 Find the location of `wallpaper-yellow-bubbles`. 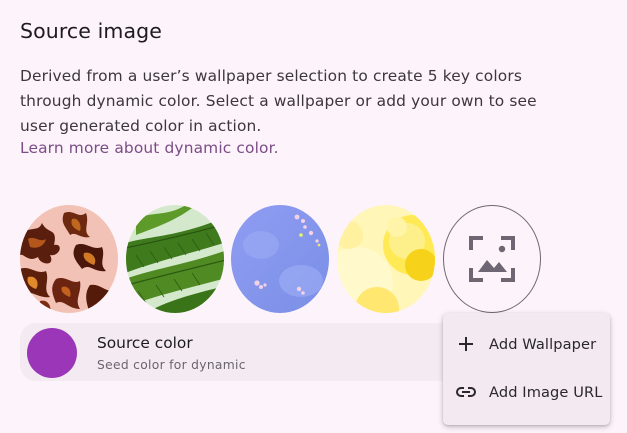

wallpaper-yellow-bubbles is located at coordinates (386, 259).